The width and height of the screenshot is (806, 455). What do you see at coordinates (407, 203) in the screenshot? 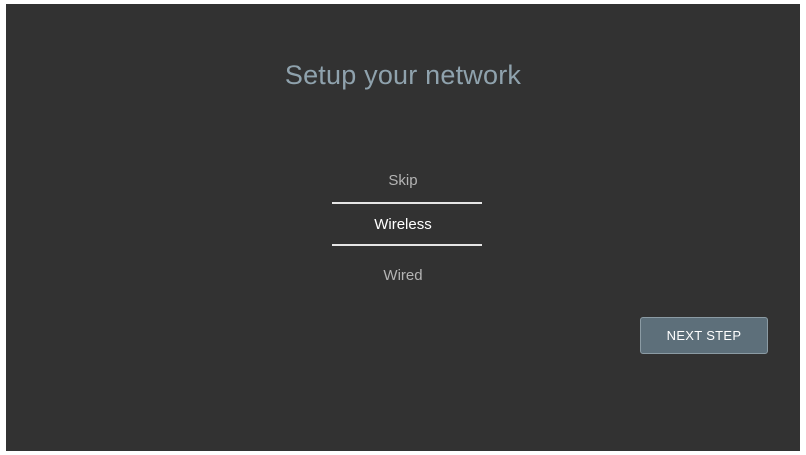
I see `selection-divider-top` at bounding box center [407, 203].